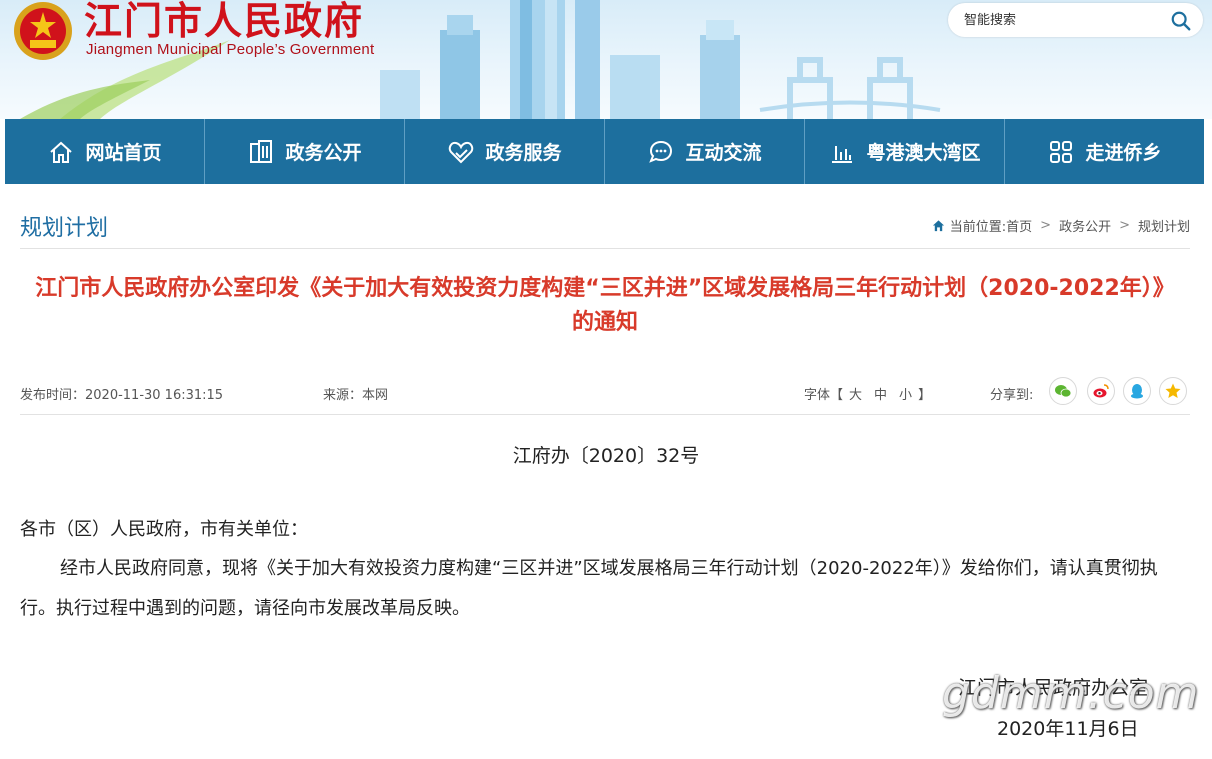  What do you see at coordinates (880, 395) in the screenshot?
I see `font-medium-button: 中` at bounding box center [880, 395].